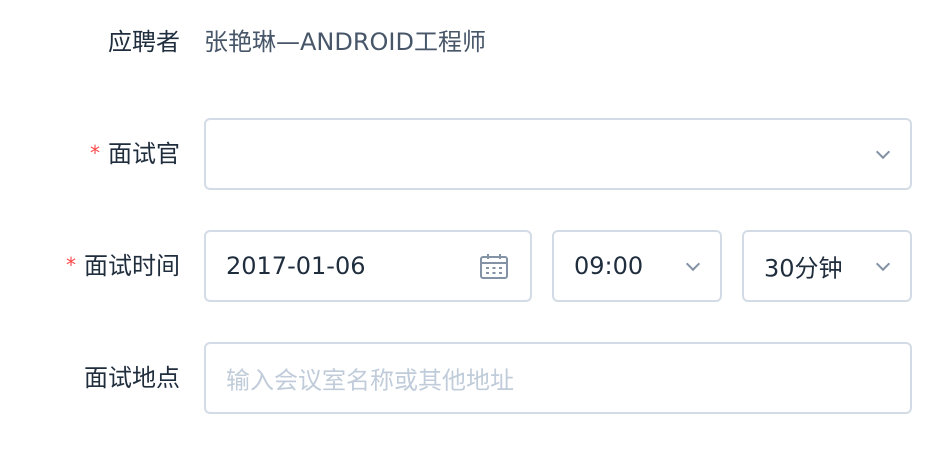  I want to click on location-label: 面试地点, so click(132, 378).